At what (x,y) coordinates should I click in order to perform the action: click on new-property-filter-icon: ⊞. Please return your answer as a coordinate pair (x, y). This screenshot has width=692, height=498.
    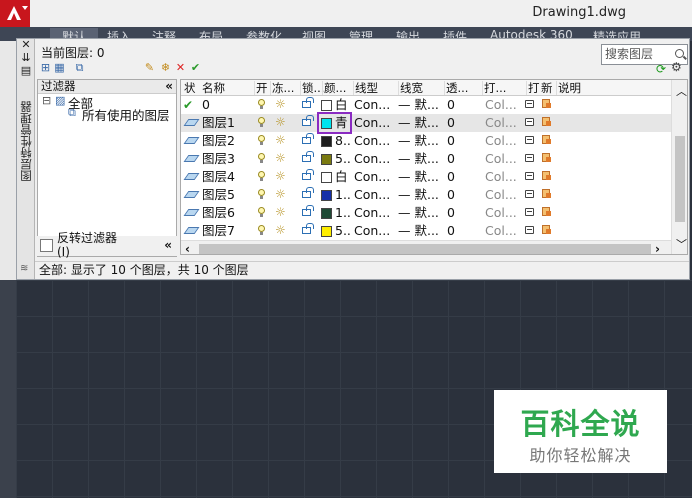
    Looking at the image, I should click on (45, 67).